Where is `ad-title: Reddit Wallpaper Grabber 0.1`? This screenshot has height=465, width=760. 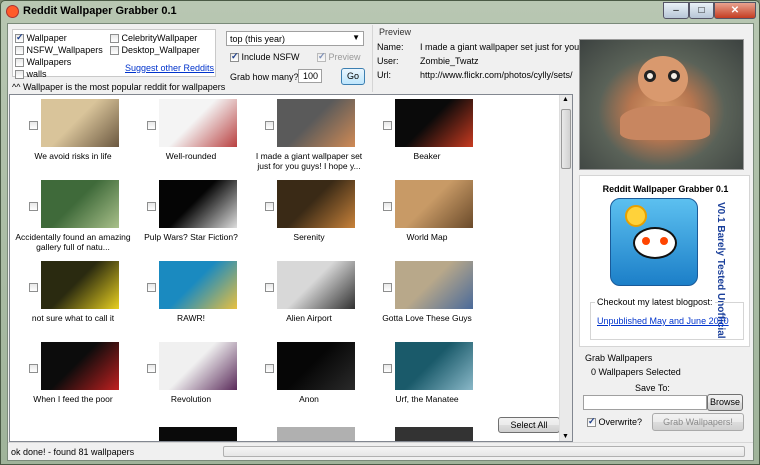
ad-title: Reddit Wallpaper Grabber 0.1 is located at coordinates (665, 189).